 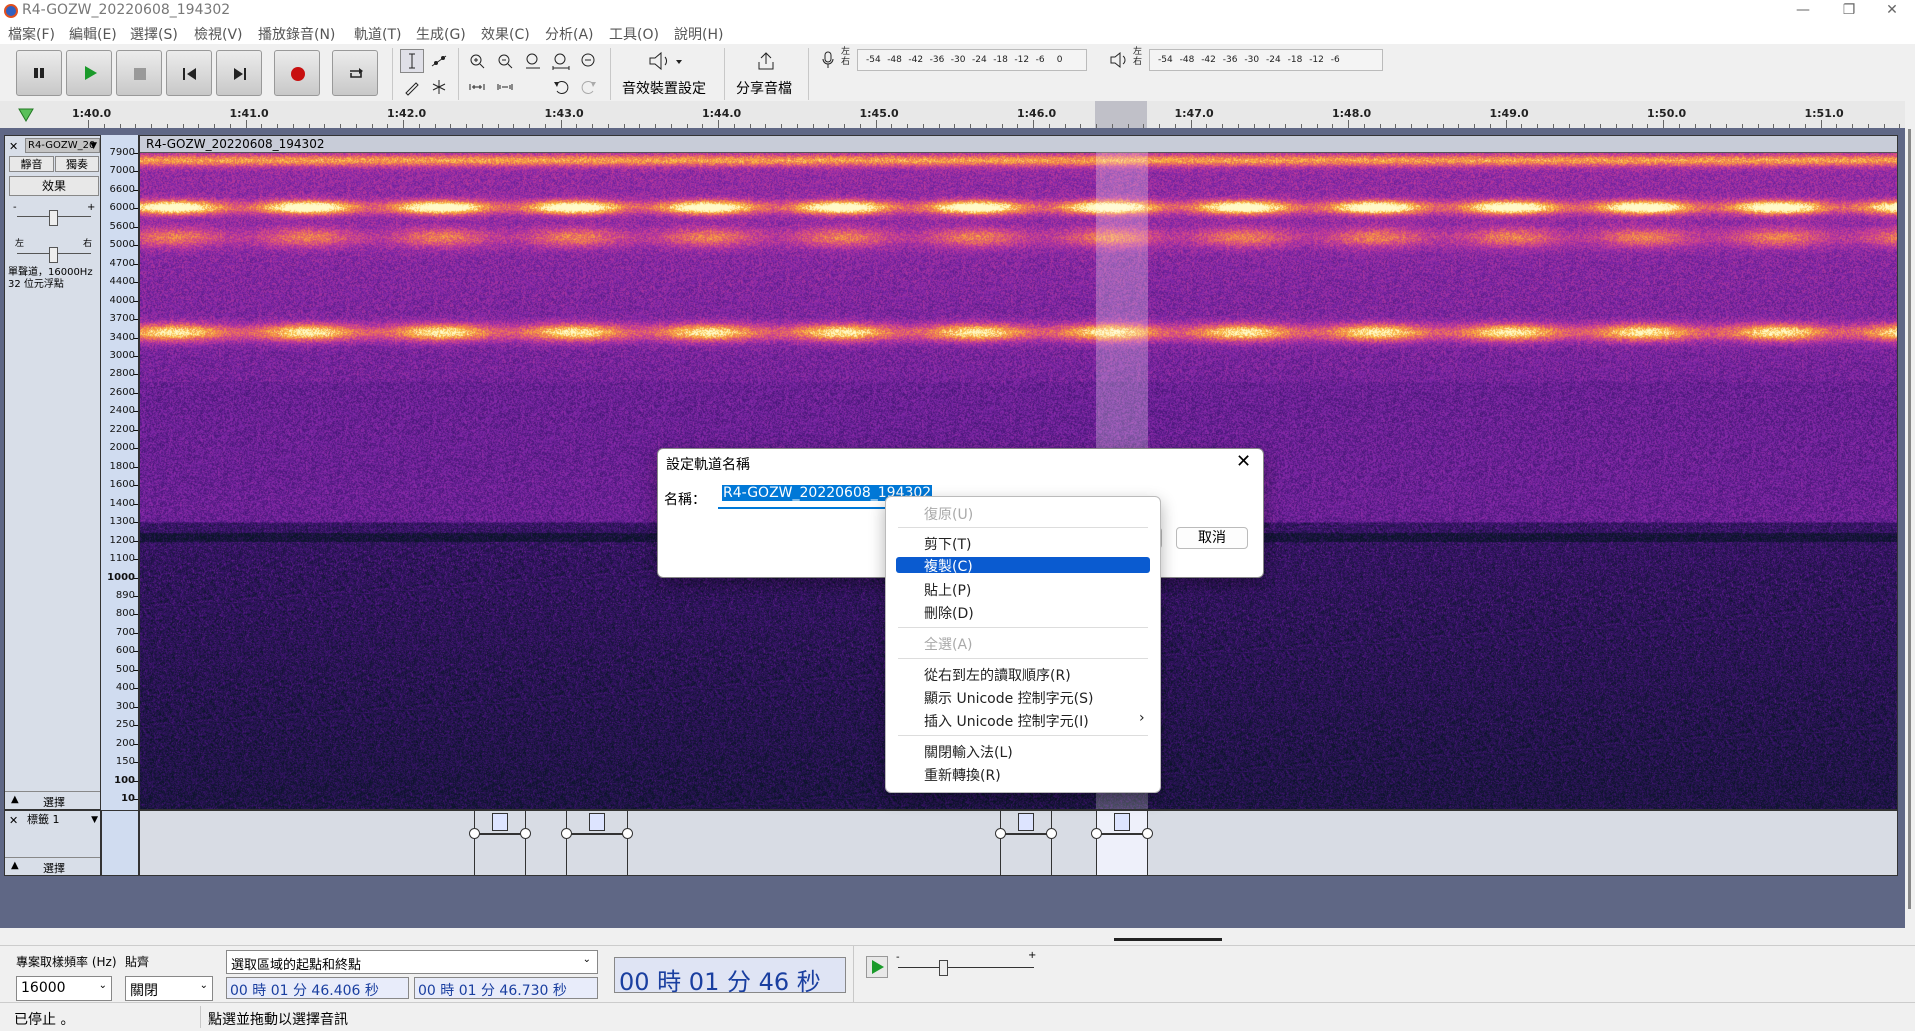 I want to click on label-track-close-icon: ✕, so click(x=13, y=820).